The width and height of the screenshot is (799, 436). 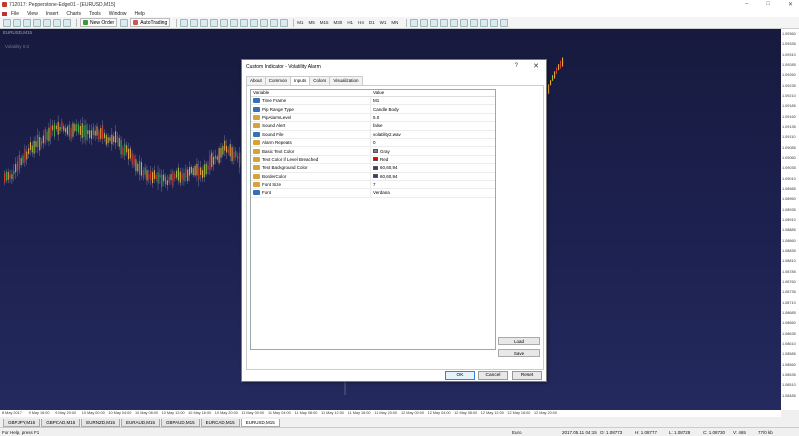 What do you see at coordinates (444, 22) in the screenshot?
I see `horizontal-line-icon` at bounding box center [444, 22].